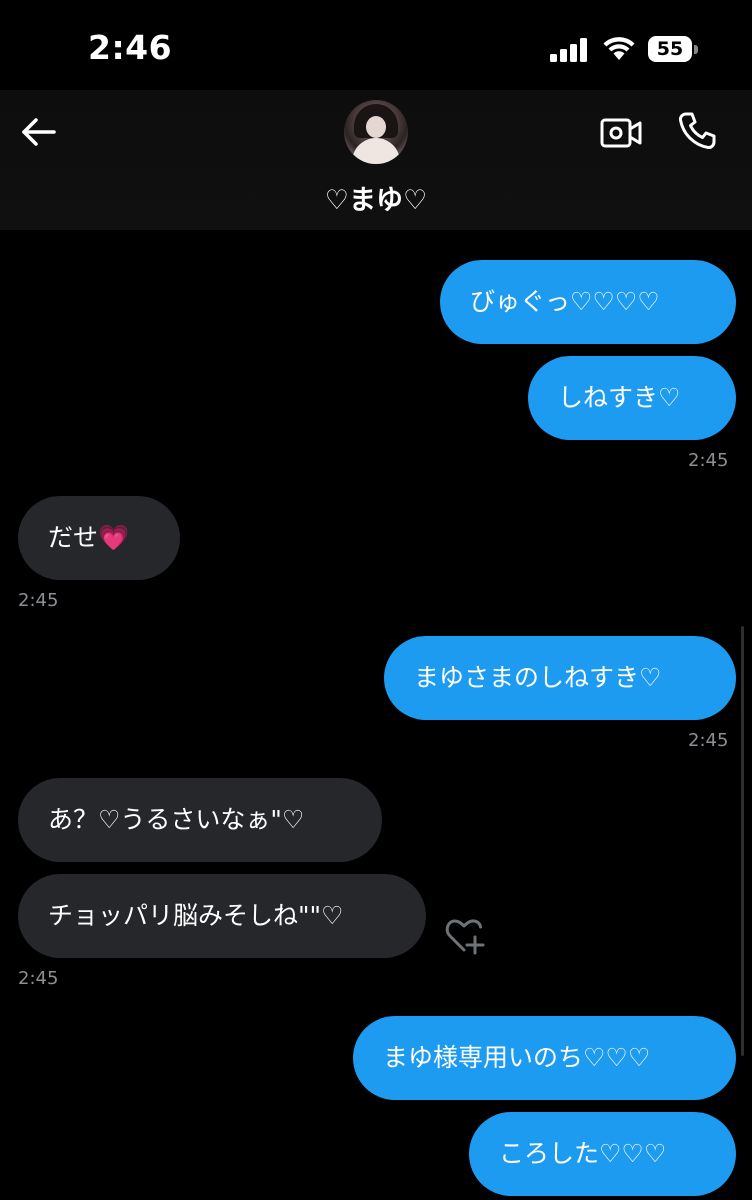 The height and width of the screenshot is (1200, 752). Describe the element at coordinates (376, 197) in the screenshot. I see `contact-name: ♡まゆ♡` at that location.